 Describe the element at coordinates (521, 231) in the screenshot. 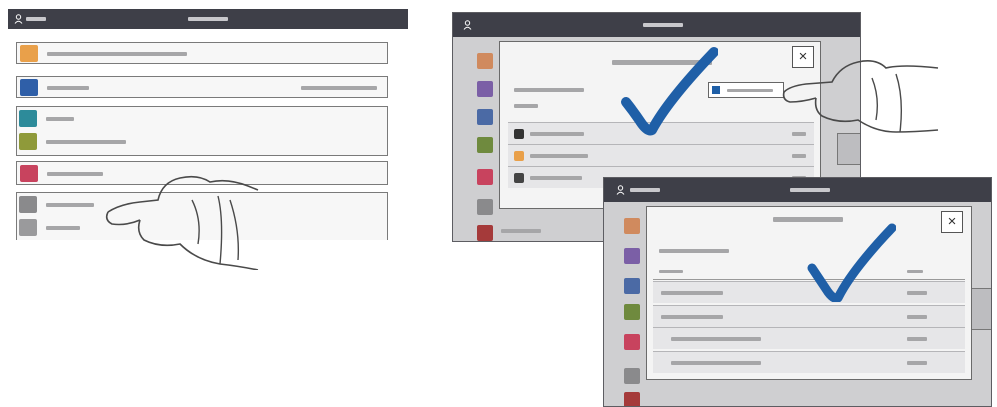

I see `bottom-bar-text` at that location.